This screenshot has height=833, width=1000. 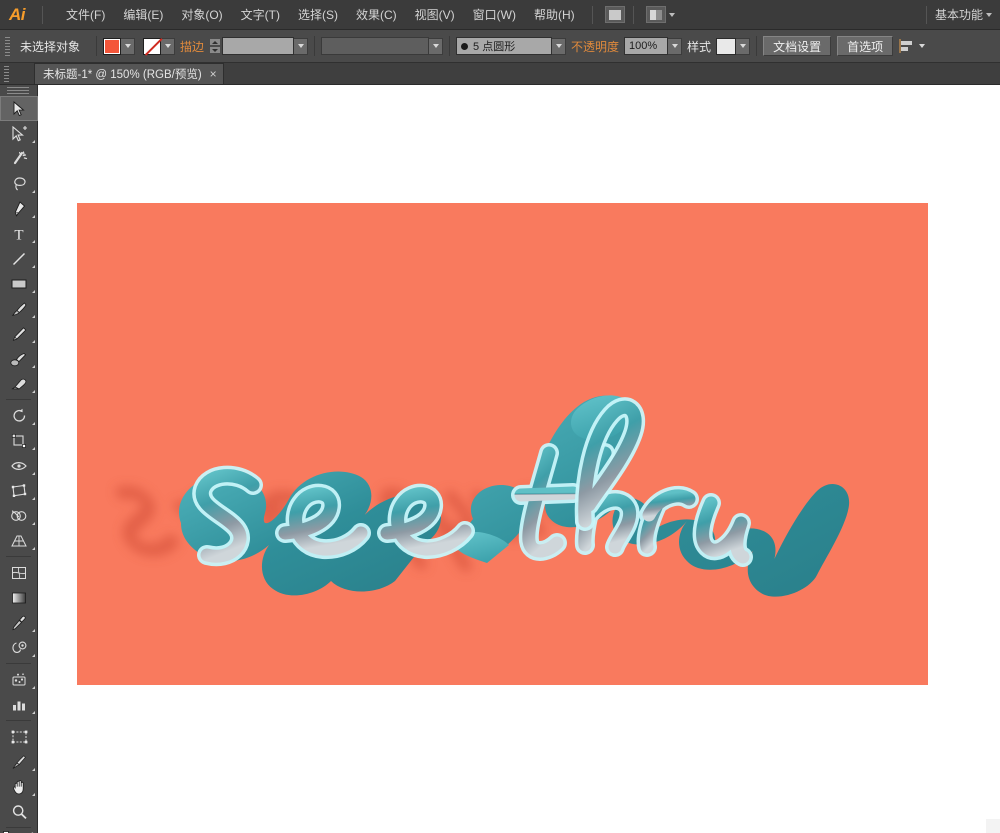 What do you see at coordinates (19, 647) in the screenshot?
I see `blend-tool` at bounding box center [19, 647].